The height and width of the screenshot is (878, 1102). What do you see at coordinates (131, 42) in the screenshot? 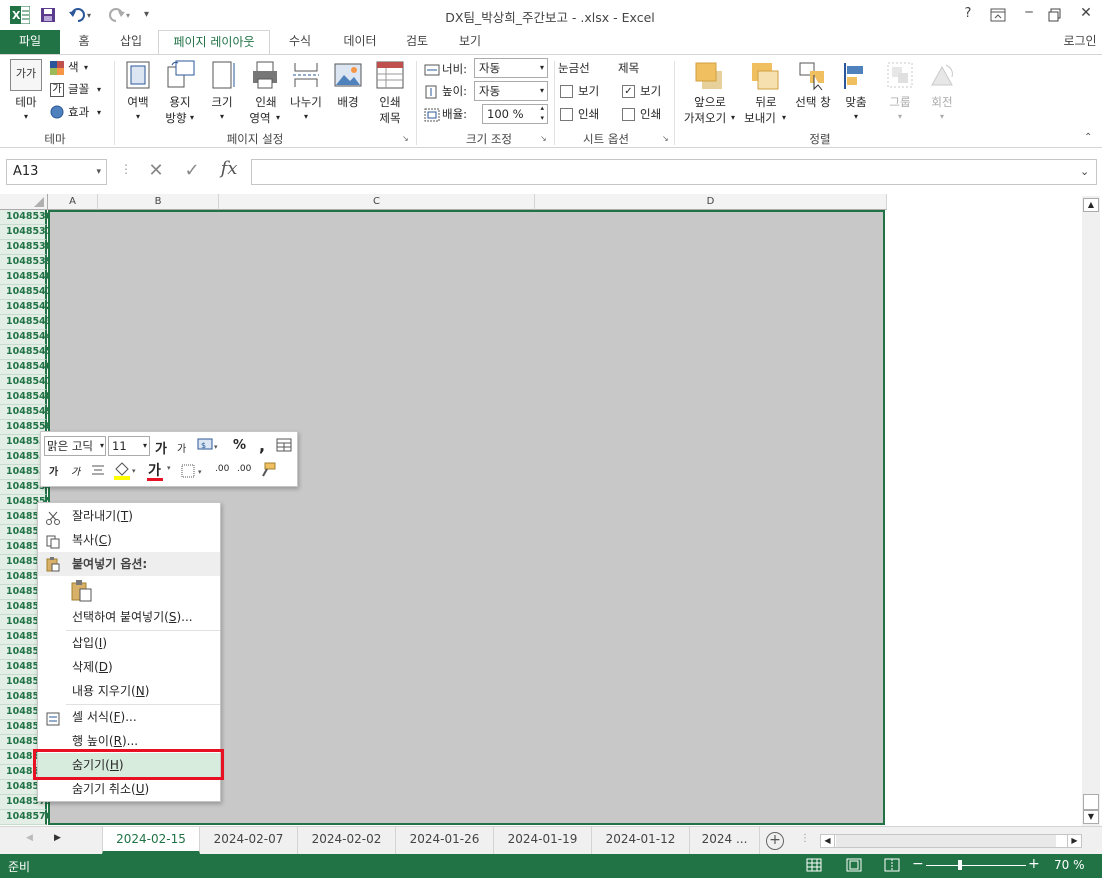
I see `tab-insert: 삽입` at bounding box center [131, 42].